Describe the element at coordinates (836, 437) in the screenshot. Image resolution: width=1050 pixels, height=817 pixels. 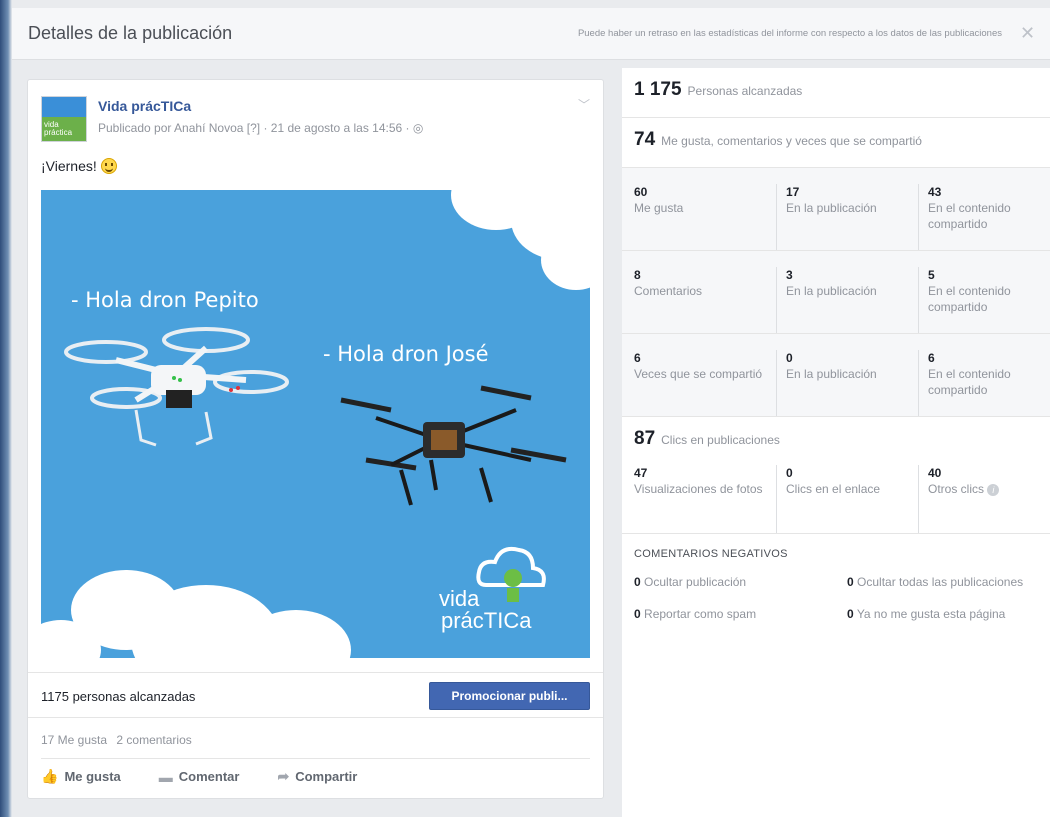
I see `clicks-stat: 87 Clics en publicaciones` at that location.